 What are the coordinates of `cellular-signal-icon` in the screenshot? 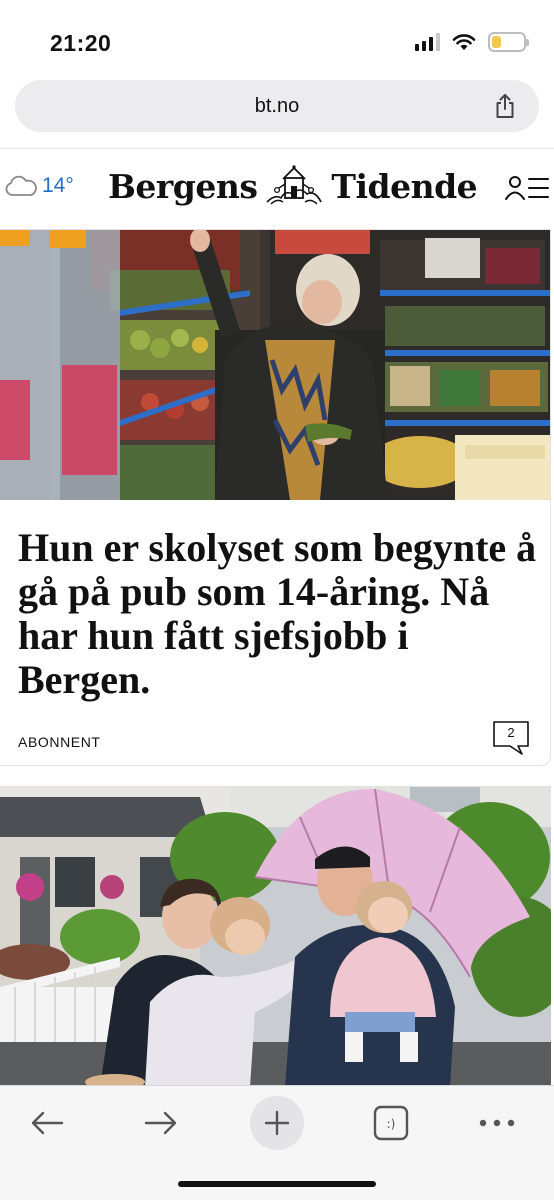 It's located at (427, 42).